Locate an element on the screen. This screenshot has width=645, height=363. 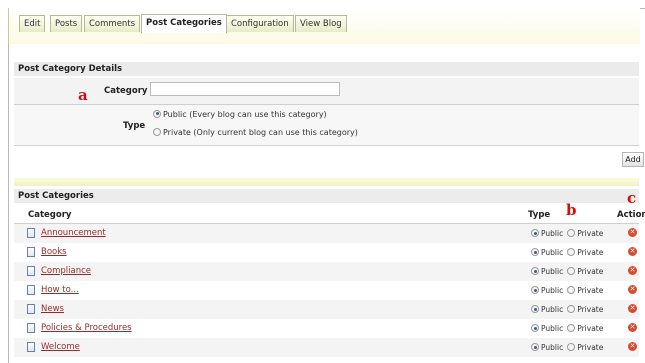
table-row: Policies & Procedures Public Private ✕ is located at coordinates (326, 328).